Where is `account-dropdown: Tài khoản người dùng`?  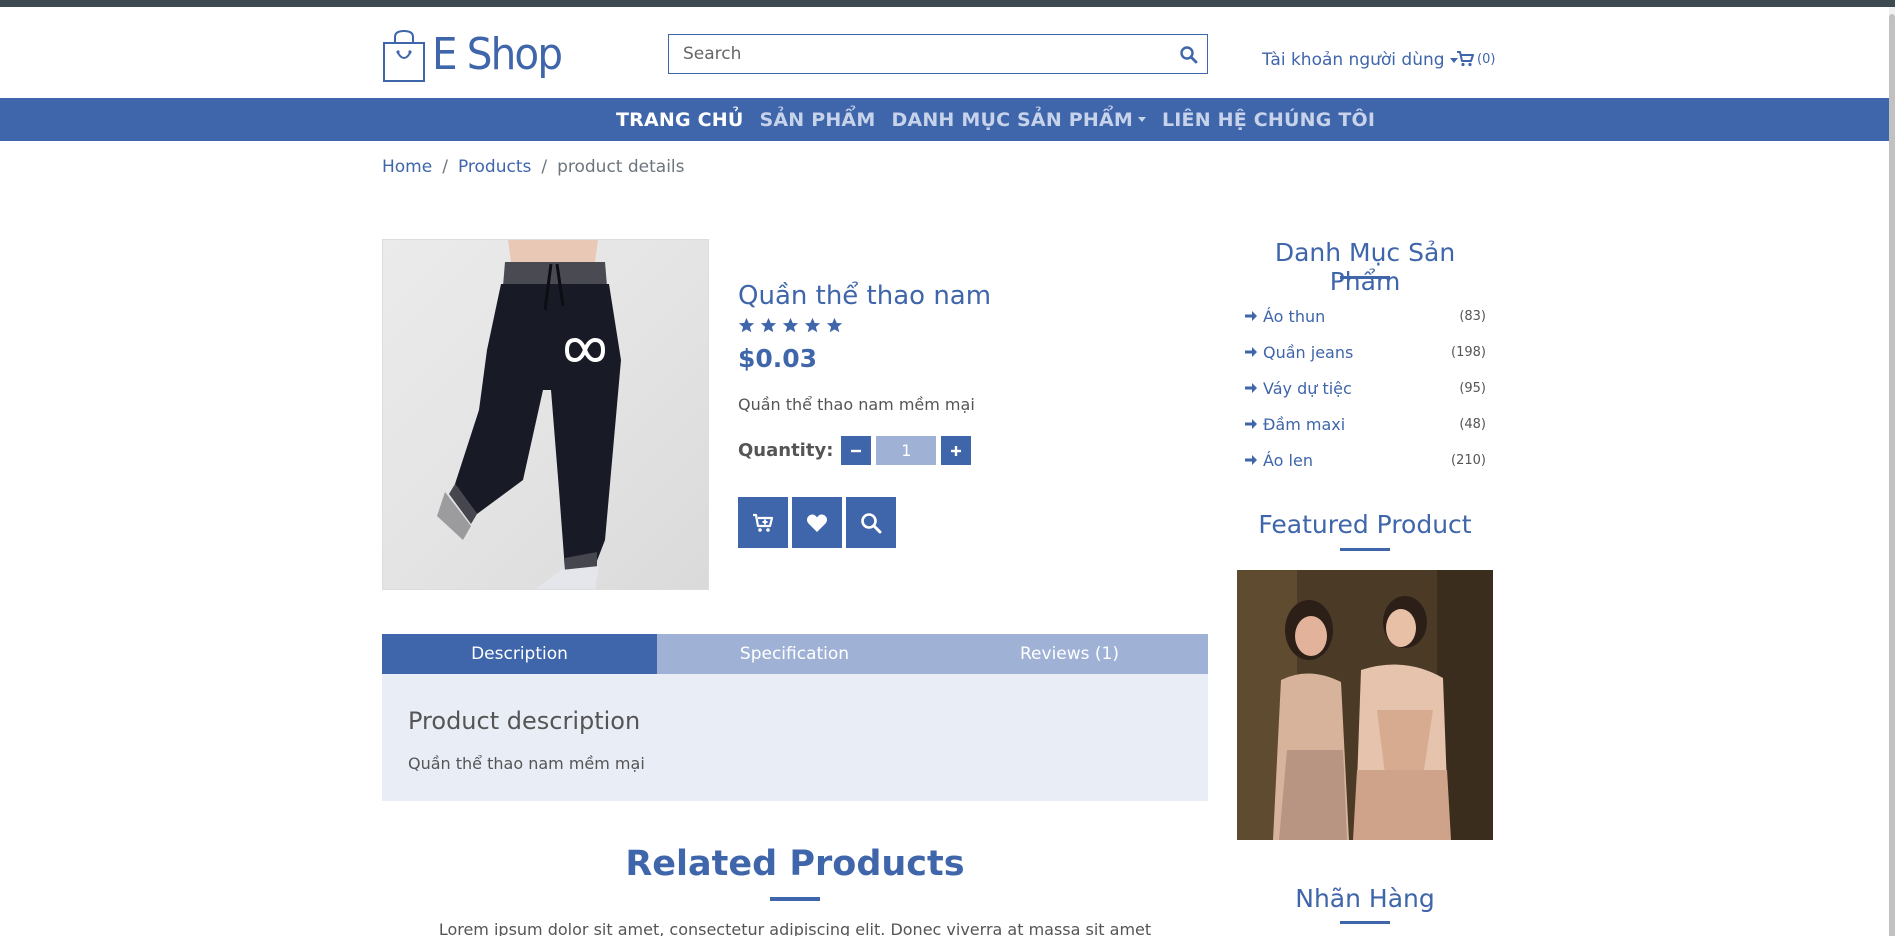
account-dropdown: Tài khoản người dùng is located at coordinates (1360, 60).